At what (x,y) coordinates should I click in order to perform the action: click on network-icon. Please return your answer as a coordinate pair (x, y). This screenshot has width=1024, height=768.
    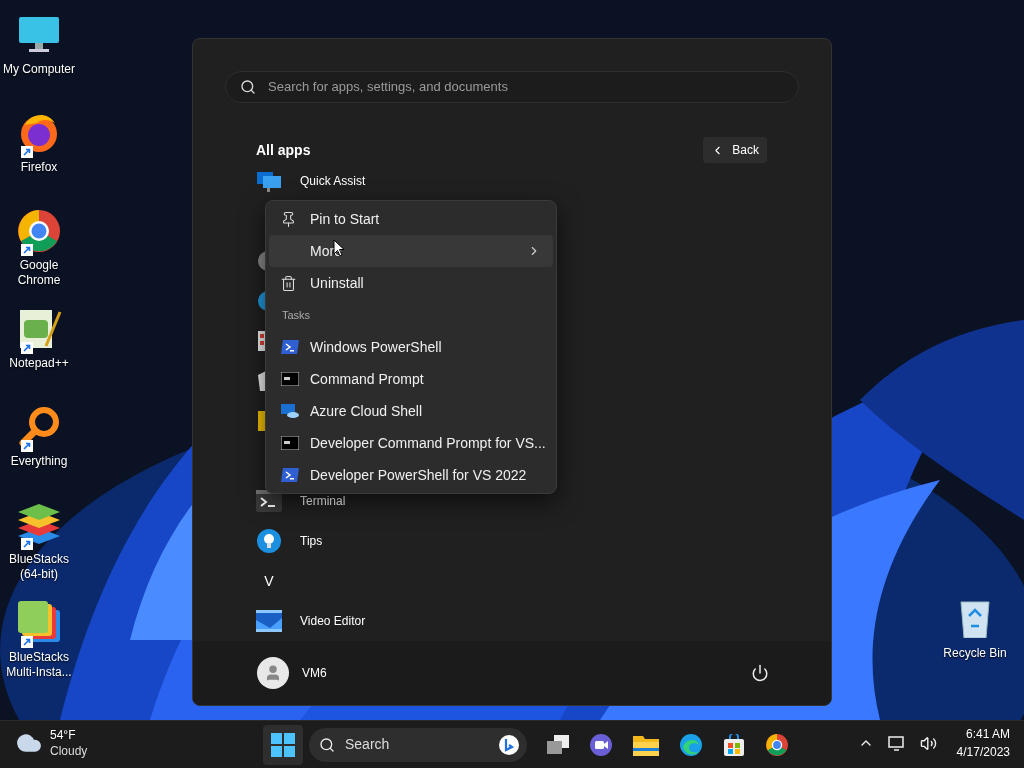
    Looking at the image, I should click on (896, 743).